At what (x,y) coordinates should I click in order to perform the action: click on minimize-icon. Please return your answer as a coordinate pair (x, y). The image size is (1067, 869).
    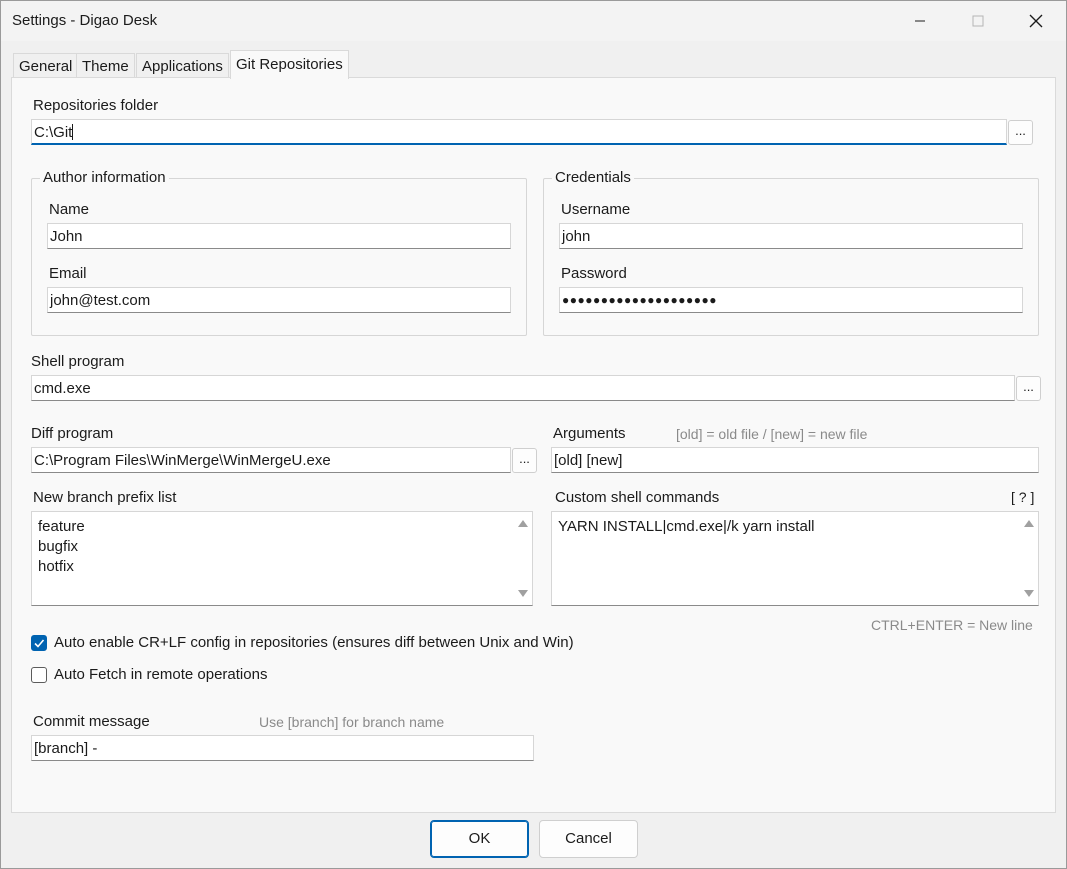
    Looking at the image, I should click on (920, 21).